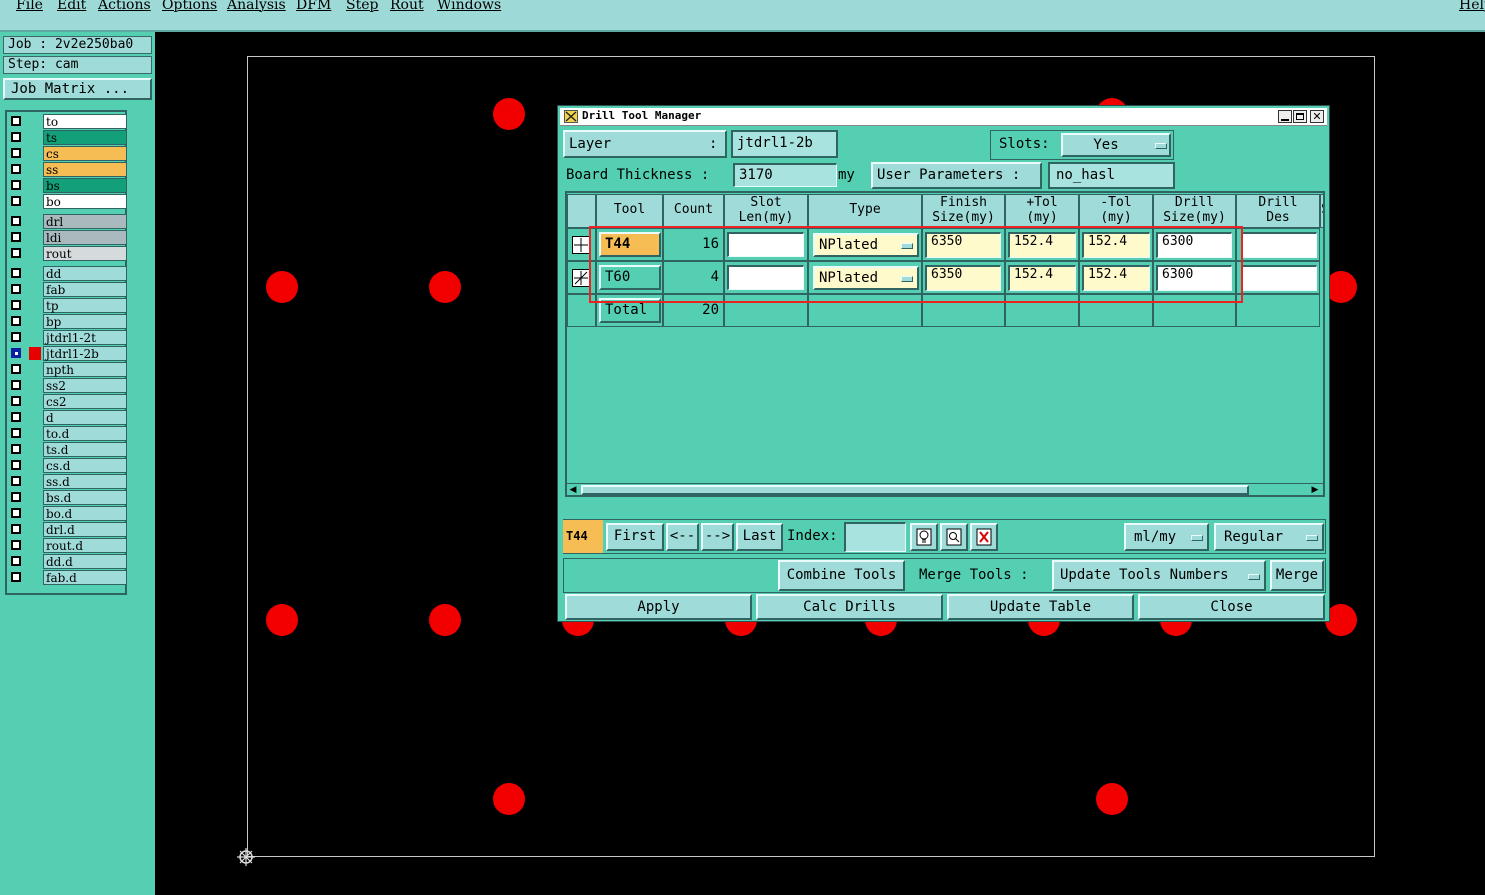  Describe the element at coordinates (1317, 116) in the screenshot. I see `close-icon: ✕` at that location.